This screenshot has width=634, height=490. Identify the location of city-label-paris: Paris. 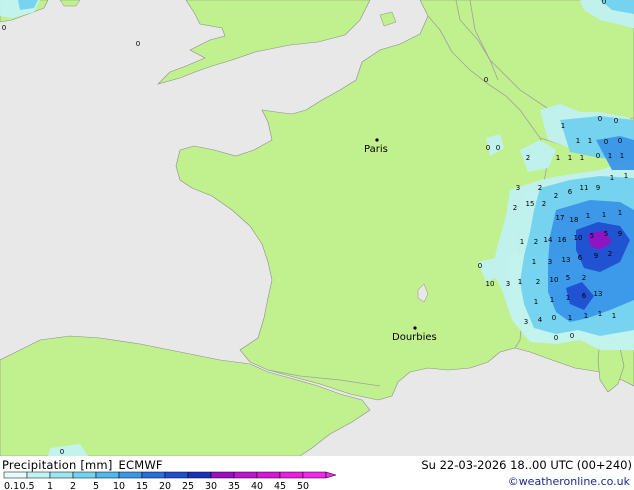
(376, 149).